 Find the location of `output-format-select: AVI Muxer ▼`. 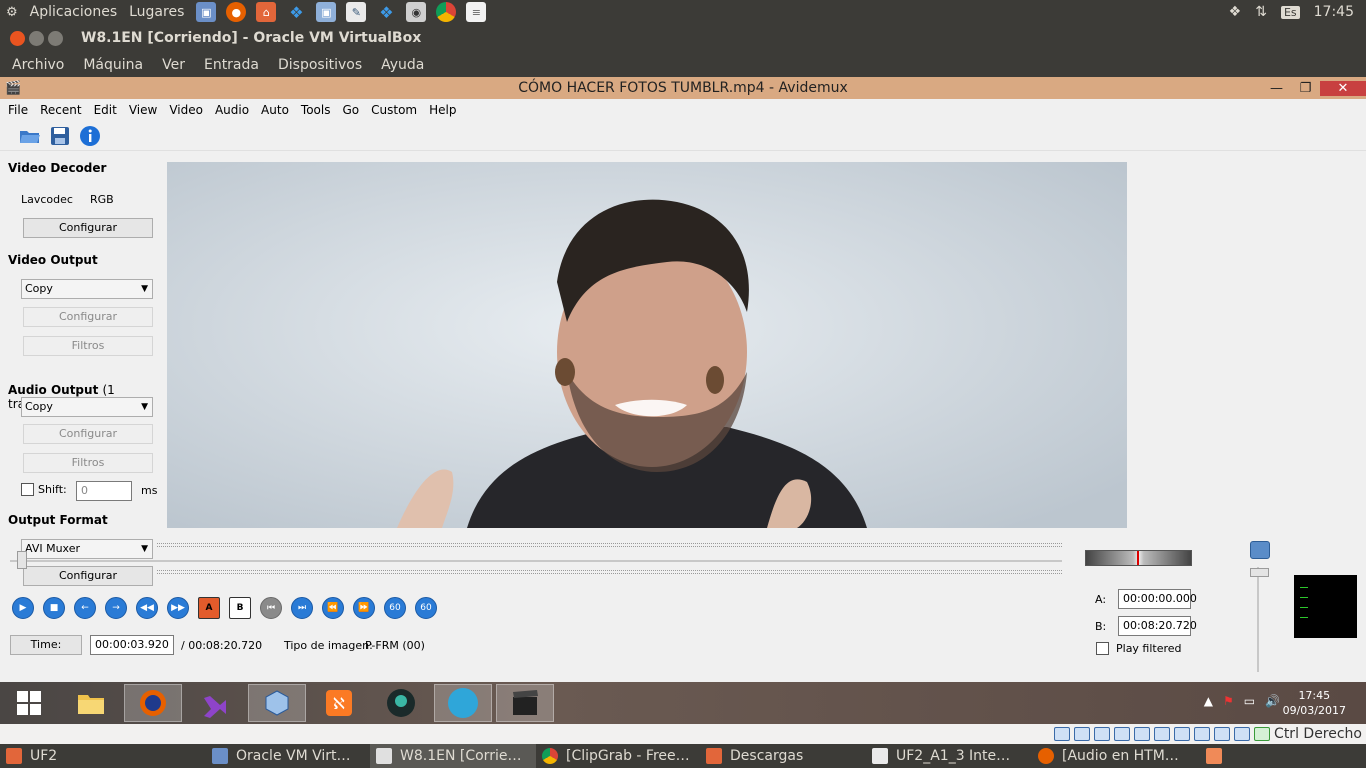

output-format-select: AVI Muxer ▼ is located at coordinates (87, 549).